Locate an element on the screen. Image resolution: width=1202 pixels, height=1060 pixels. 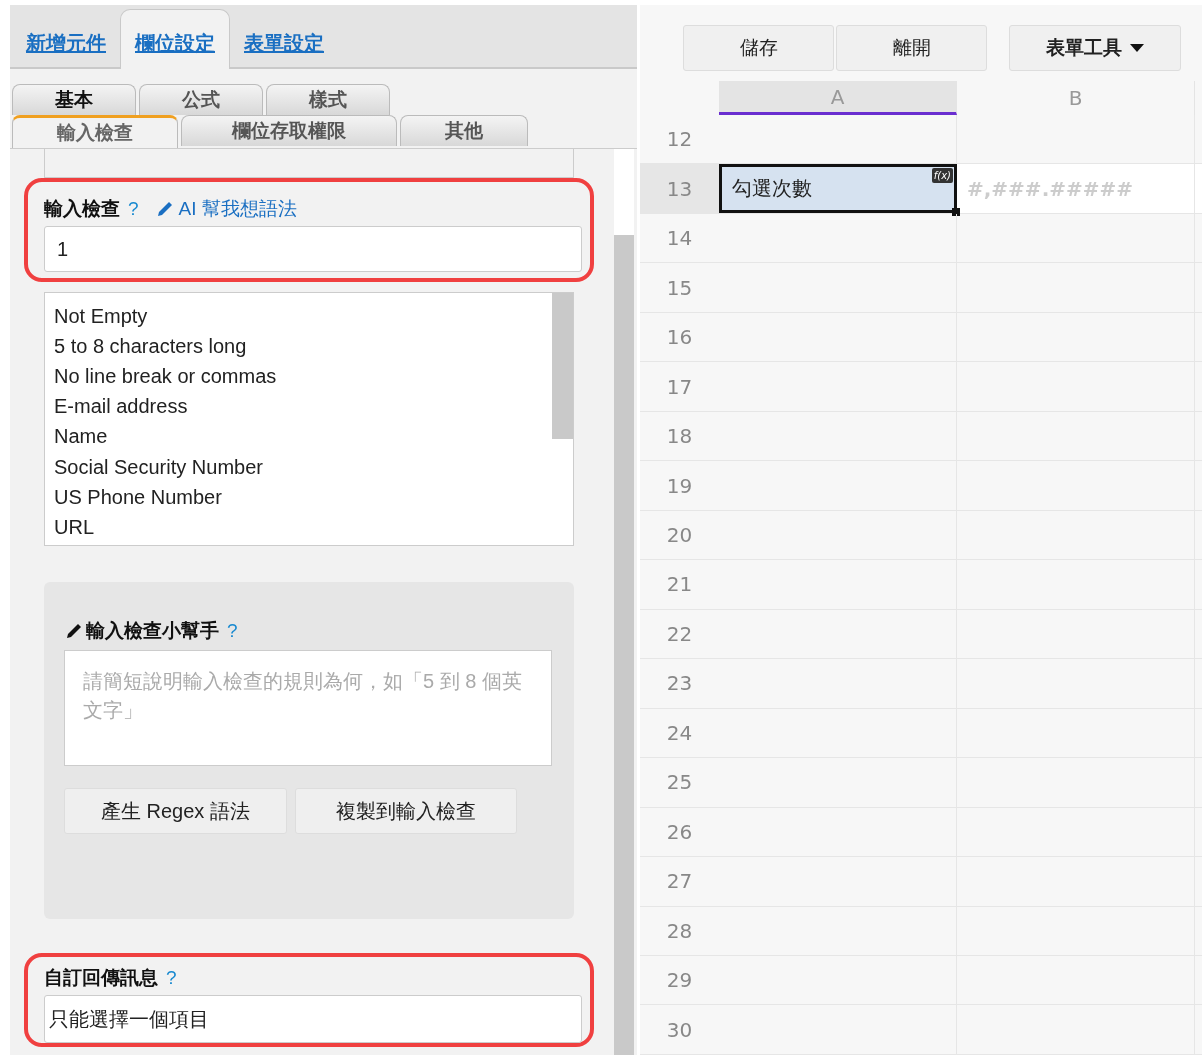
top-tab: 欄位設定 is located at coordinates (175, 39).